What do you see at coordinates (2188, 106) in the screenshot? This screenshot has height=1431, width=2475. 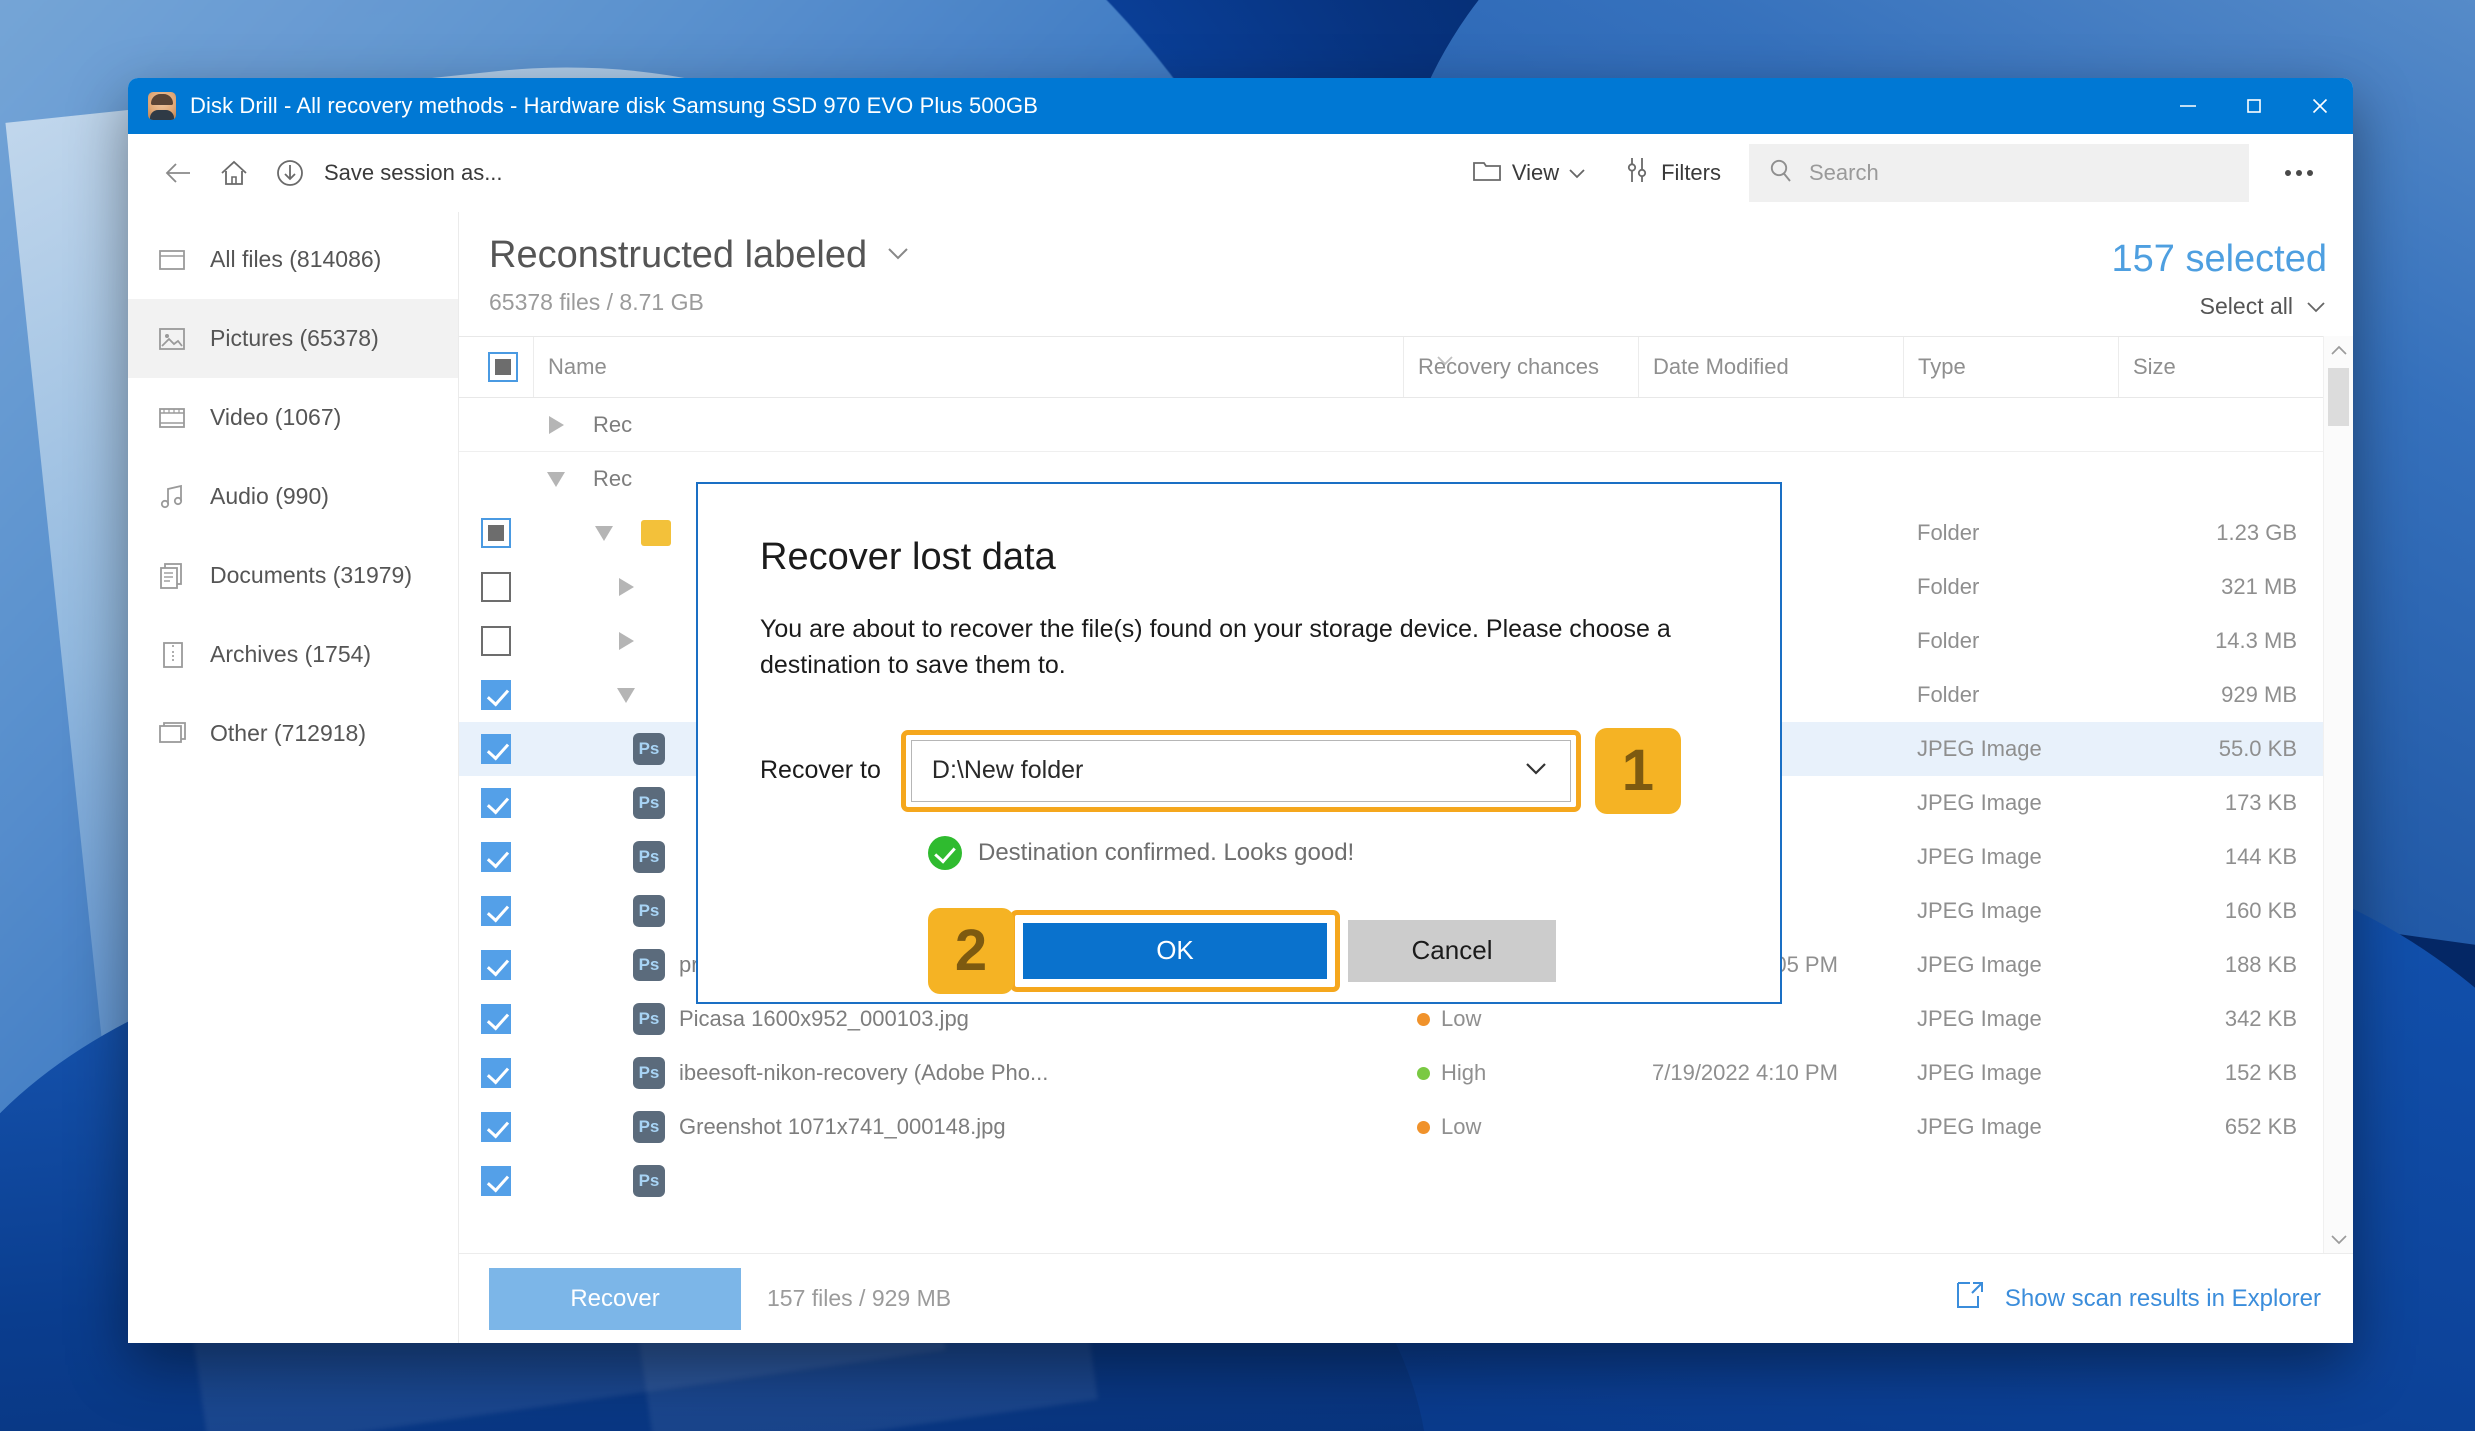 I see `minimize-button` at bounding box center [2188, 106].